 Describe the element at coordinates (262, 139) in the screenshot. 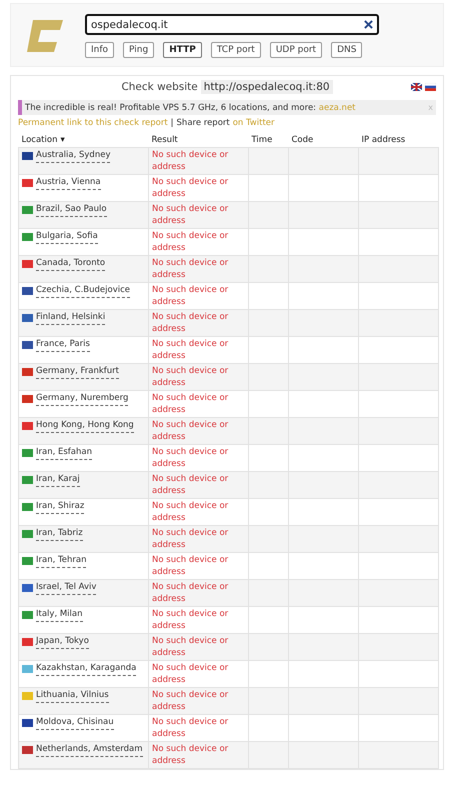

I see `column-header: Time` at that location.